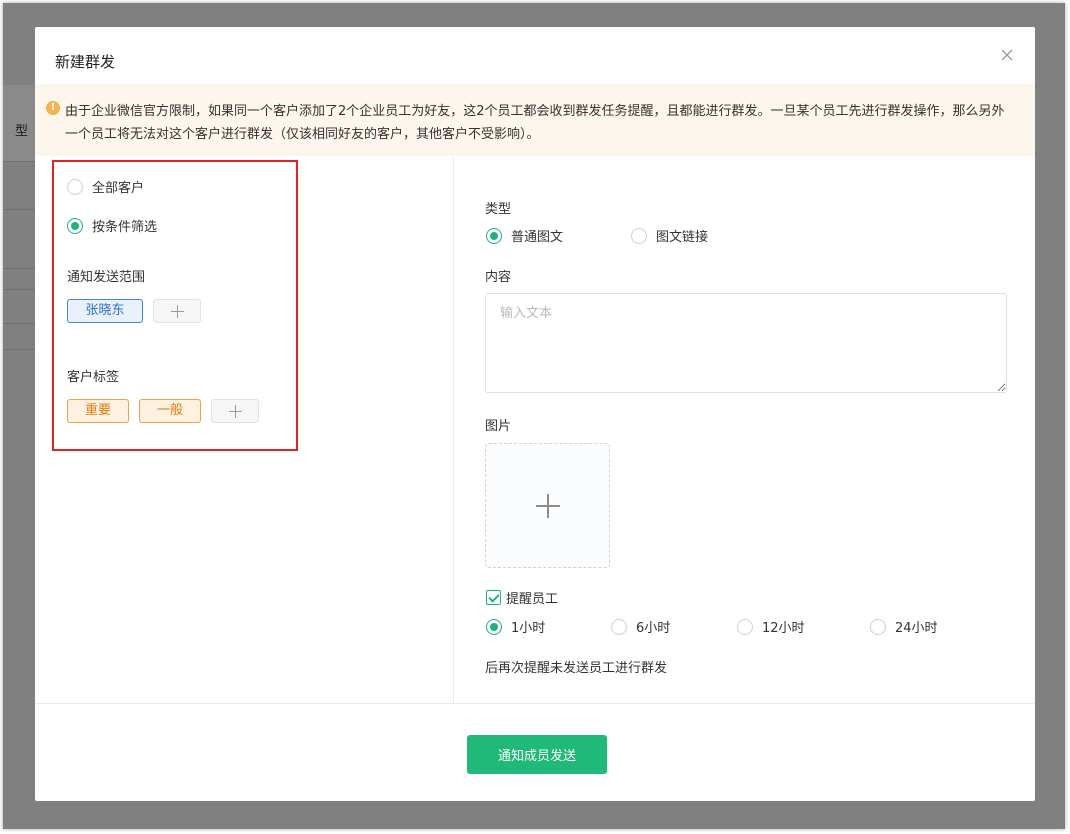 The width and height of the screenshot is (1070, 834). Describe the element at coordinates (85, 62) in the screenshot. I see `dialog-title: 新建群发` at that location.